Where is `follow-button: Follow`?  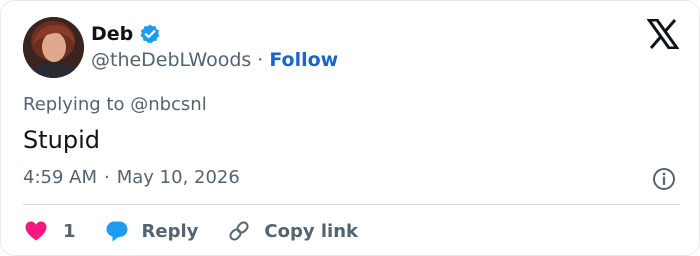
follow-button: Follow is located at coordinates (303, 60).